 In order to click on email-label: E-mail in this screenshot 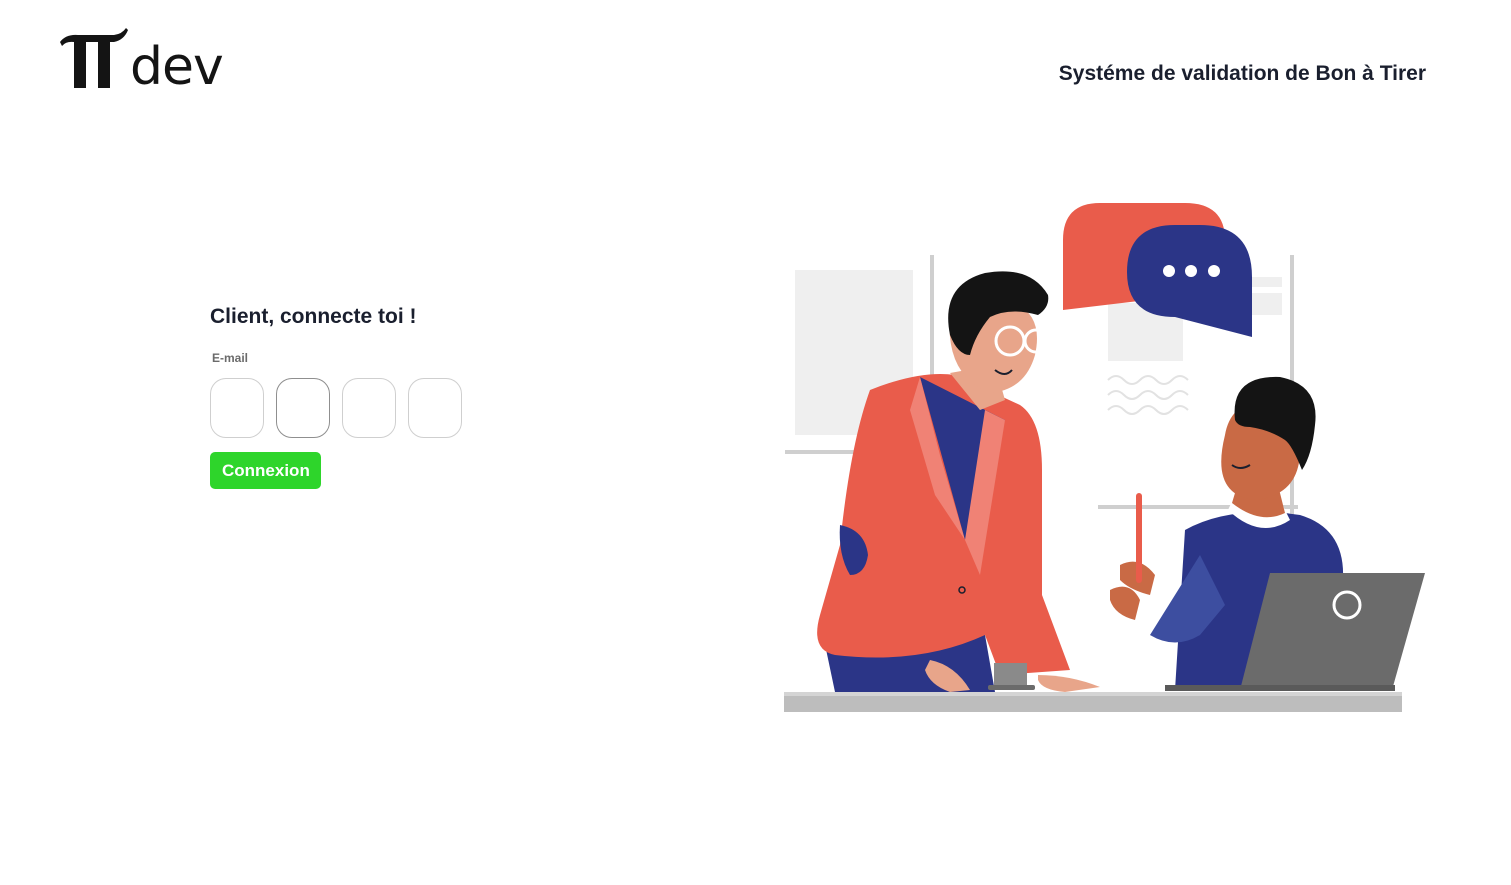, I will do `click(230, 358)`.